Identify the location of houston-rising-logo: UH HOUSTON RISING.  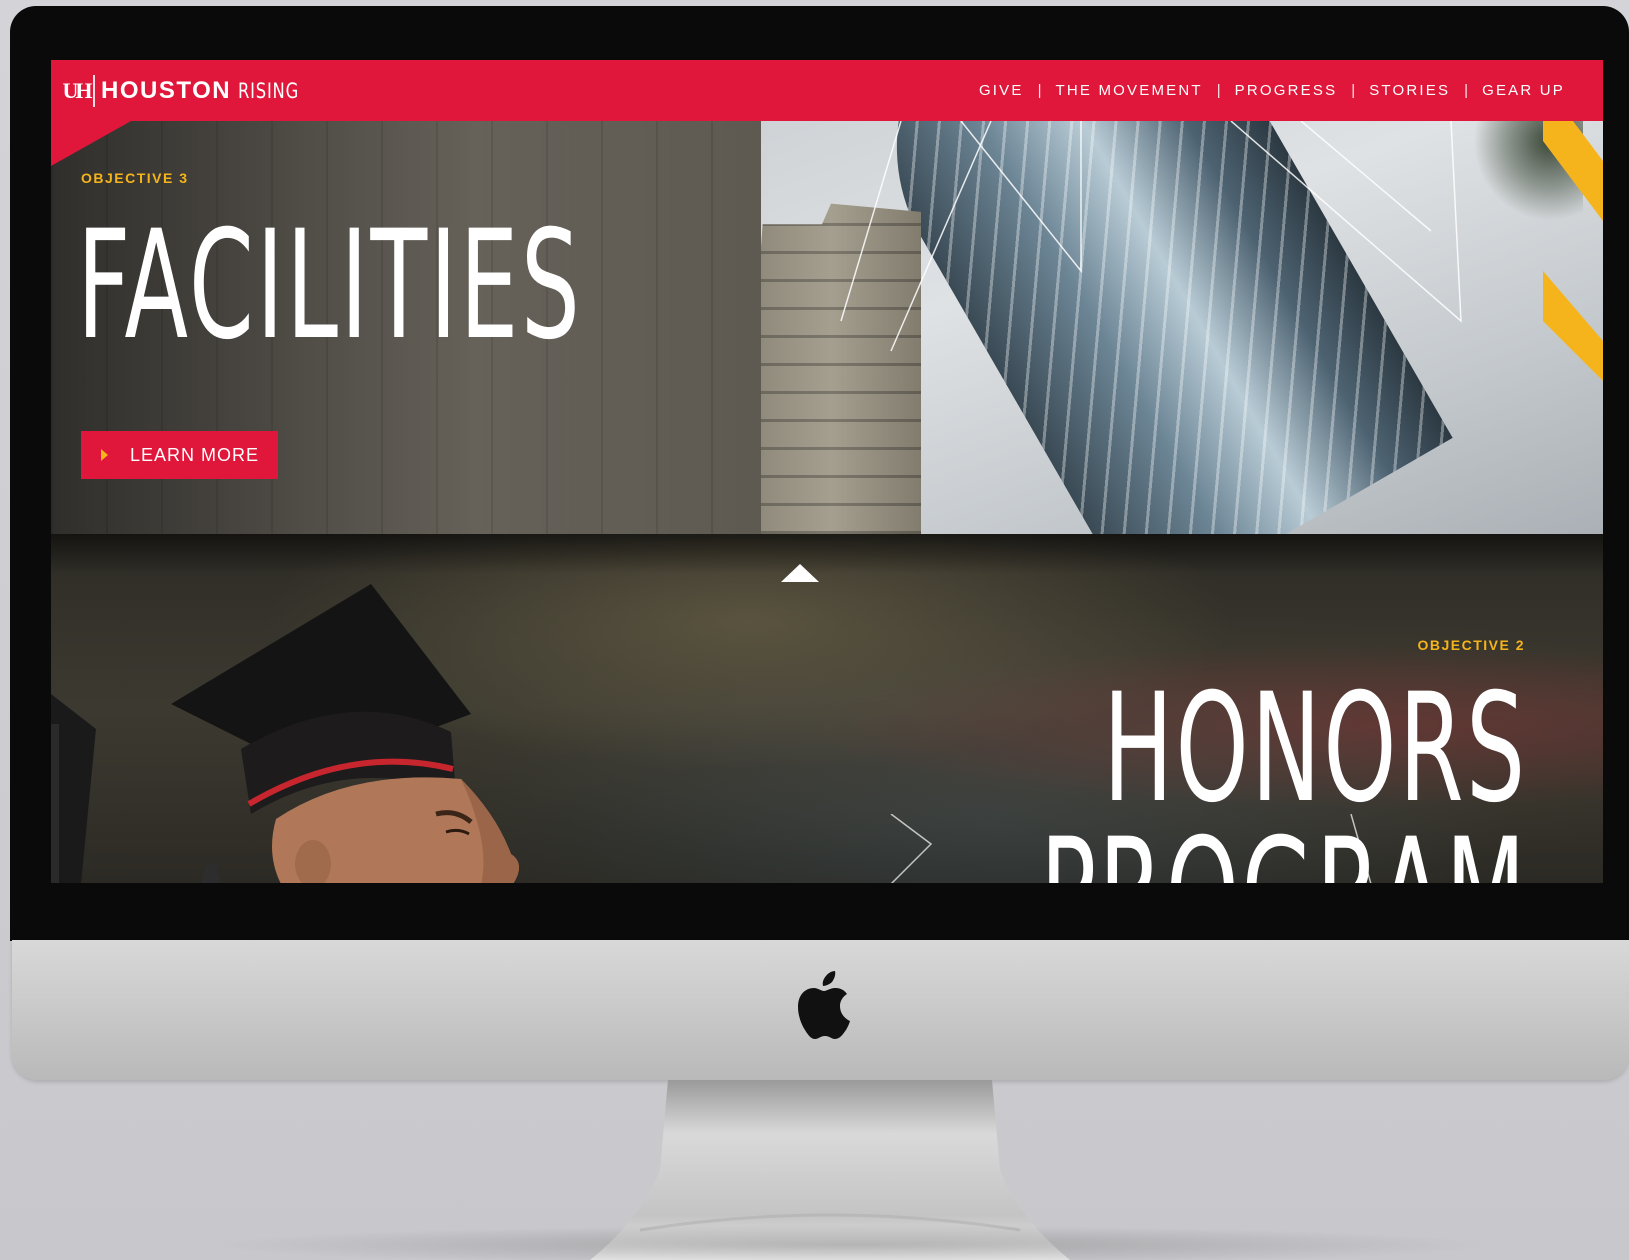
(189, 90).